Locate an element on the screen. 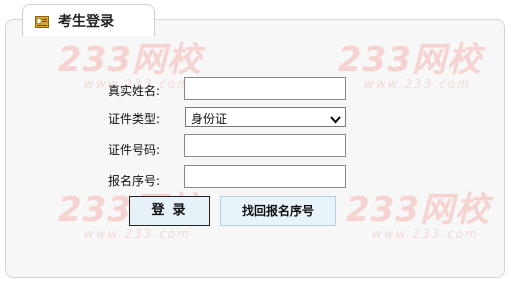  reg-number-label: 报名序号: is located at coordinates (134, 181).